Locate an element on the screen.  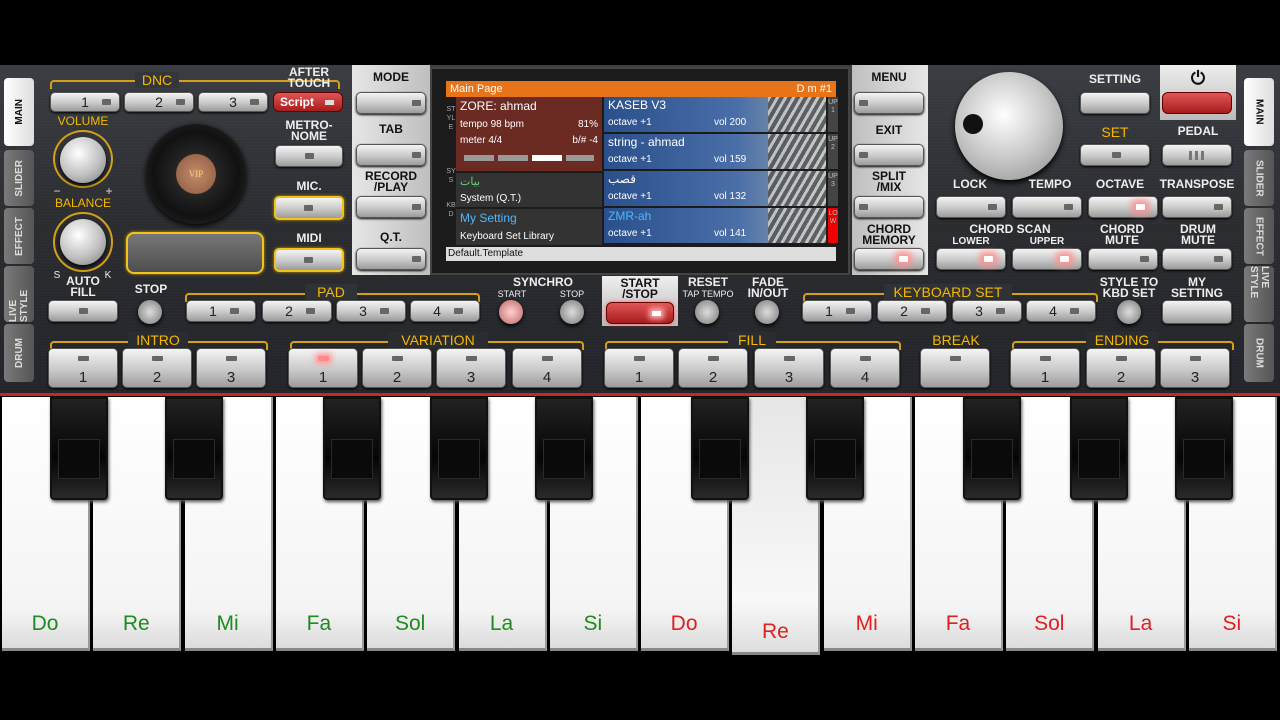
intro-button-2: 2 is located at coordinates (157, 368).